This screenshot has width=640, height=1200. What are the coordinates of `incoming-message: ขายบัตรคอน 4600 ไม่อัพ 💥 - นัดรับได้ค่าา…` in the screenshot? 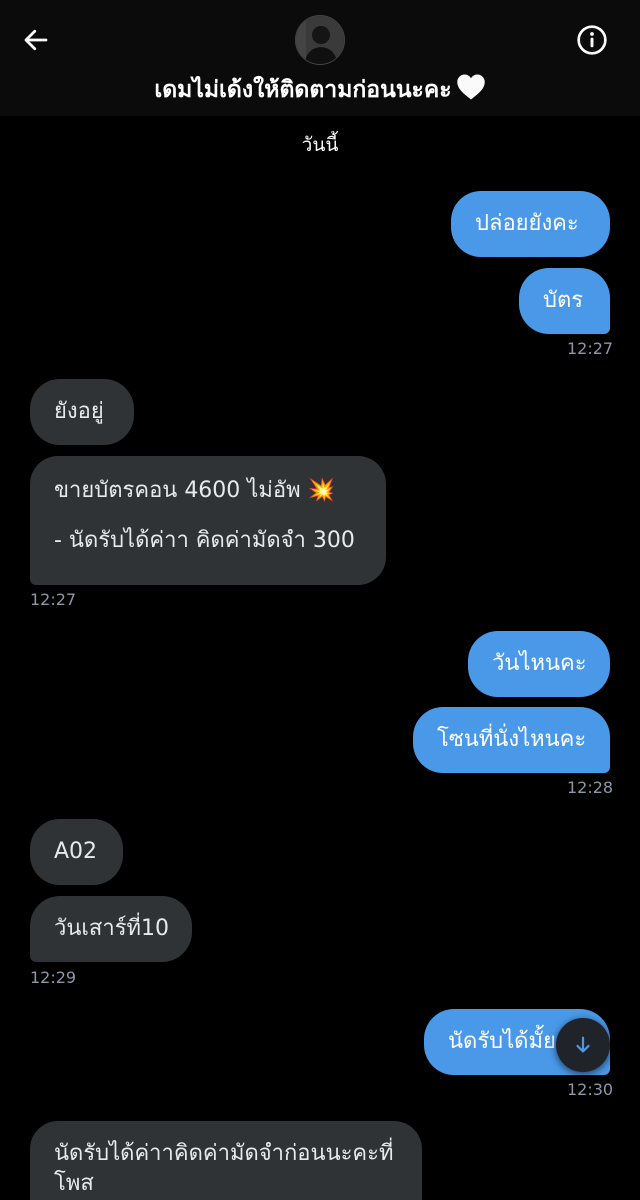 It's located at (208, 520).